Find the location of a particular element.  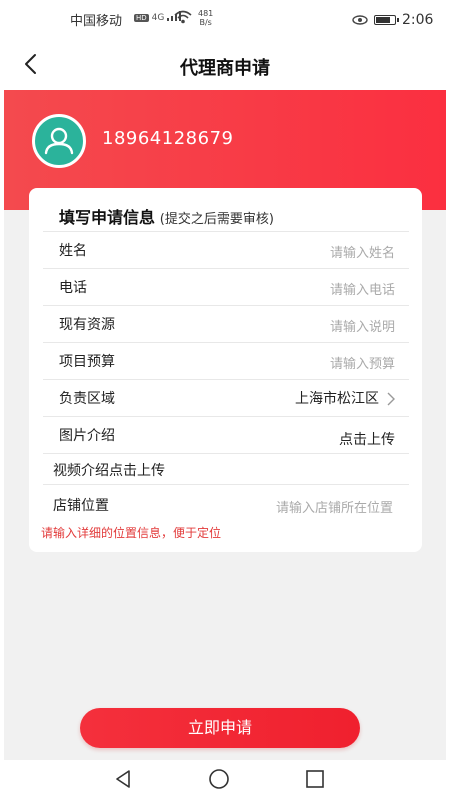

avatar is located at coordinates (59, 141).